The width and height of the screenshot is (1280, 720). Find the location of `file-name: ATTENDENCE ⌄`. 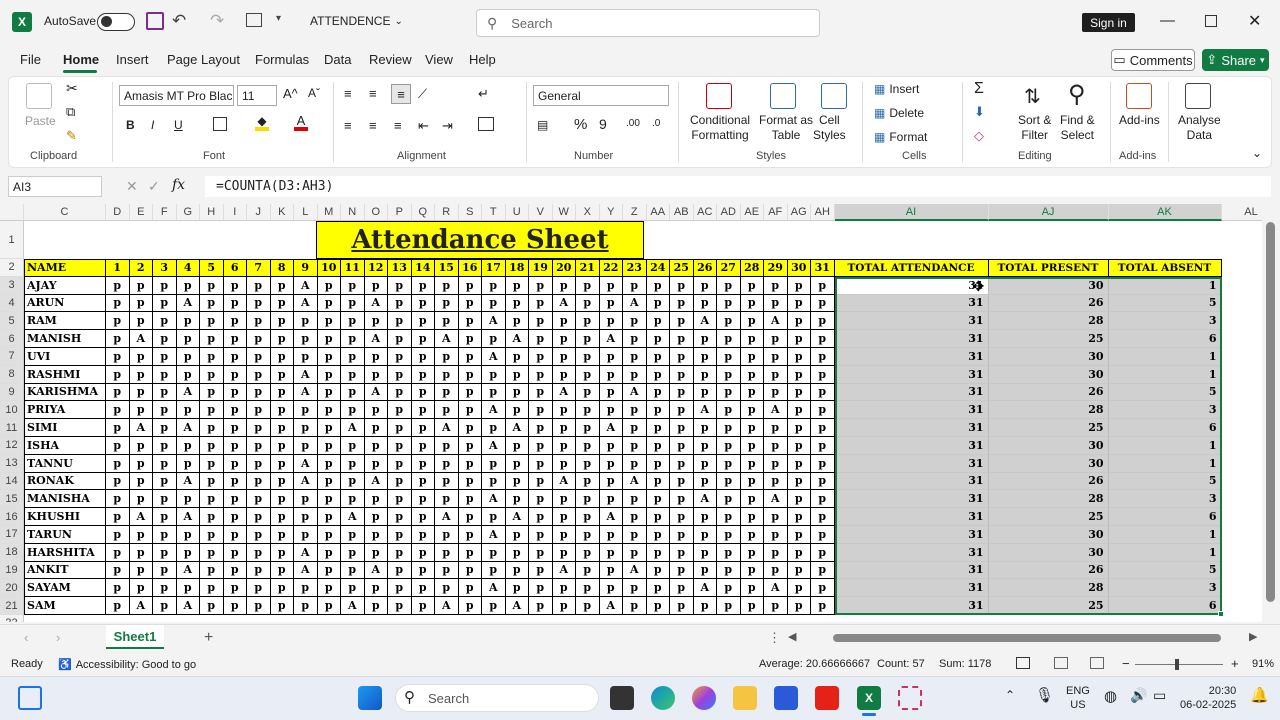

file-name: ATTENDENCE ⌄ is located at coordinates (356, 21).